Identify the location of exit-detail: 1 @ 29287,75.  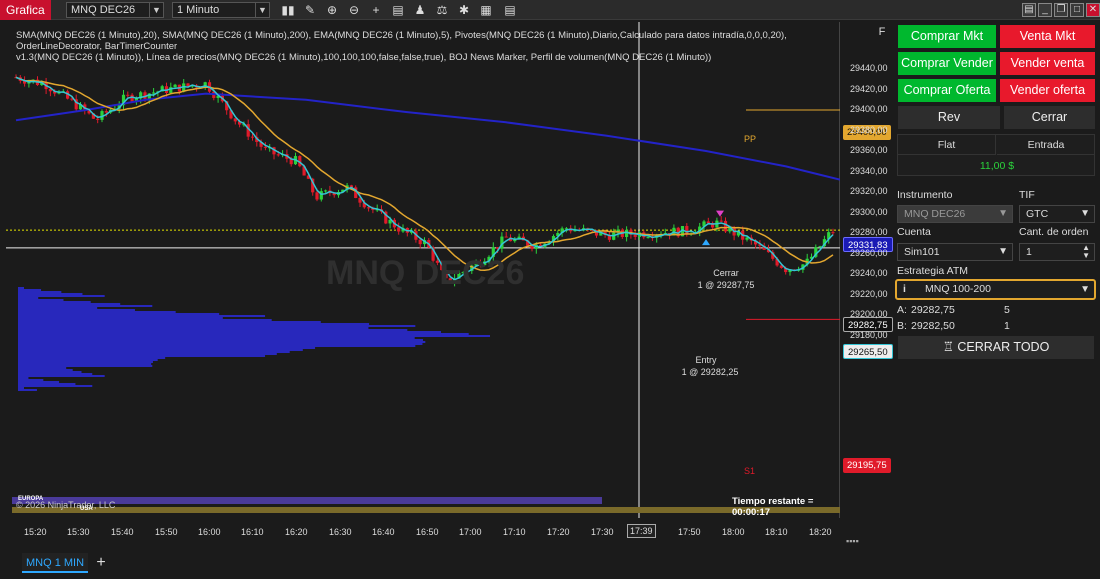
(726, 285).